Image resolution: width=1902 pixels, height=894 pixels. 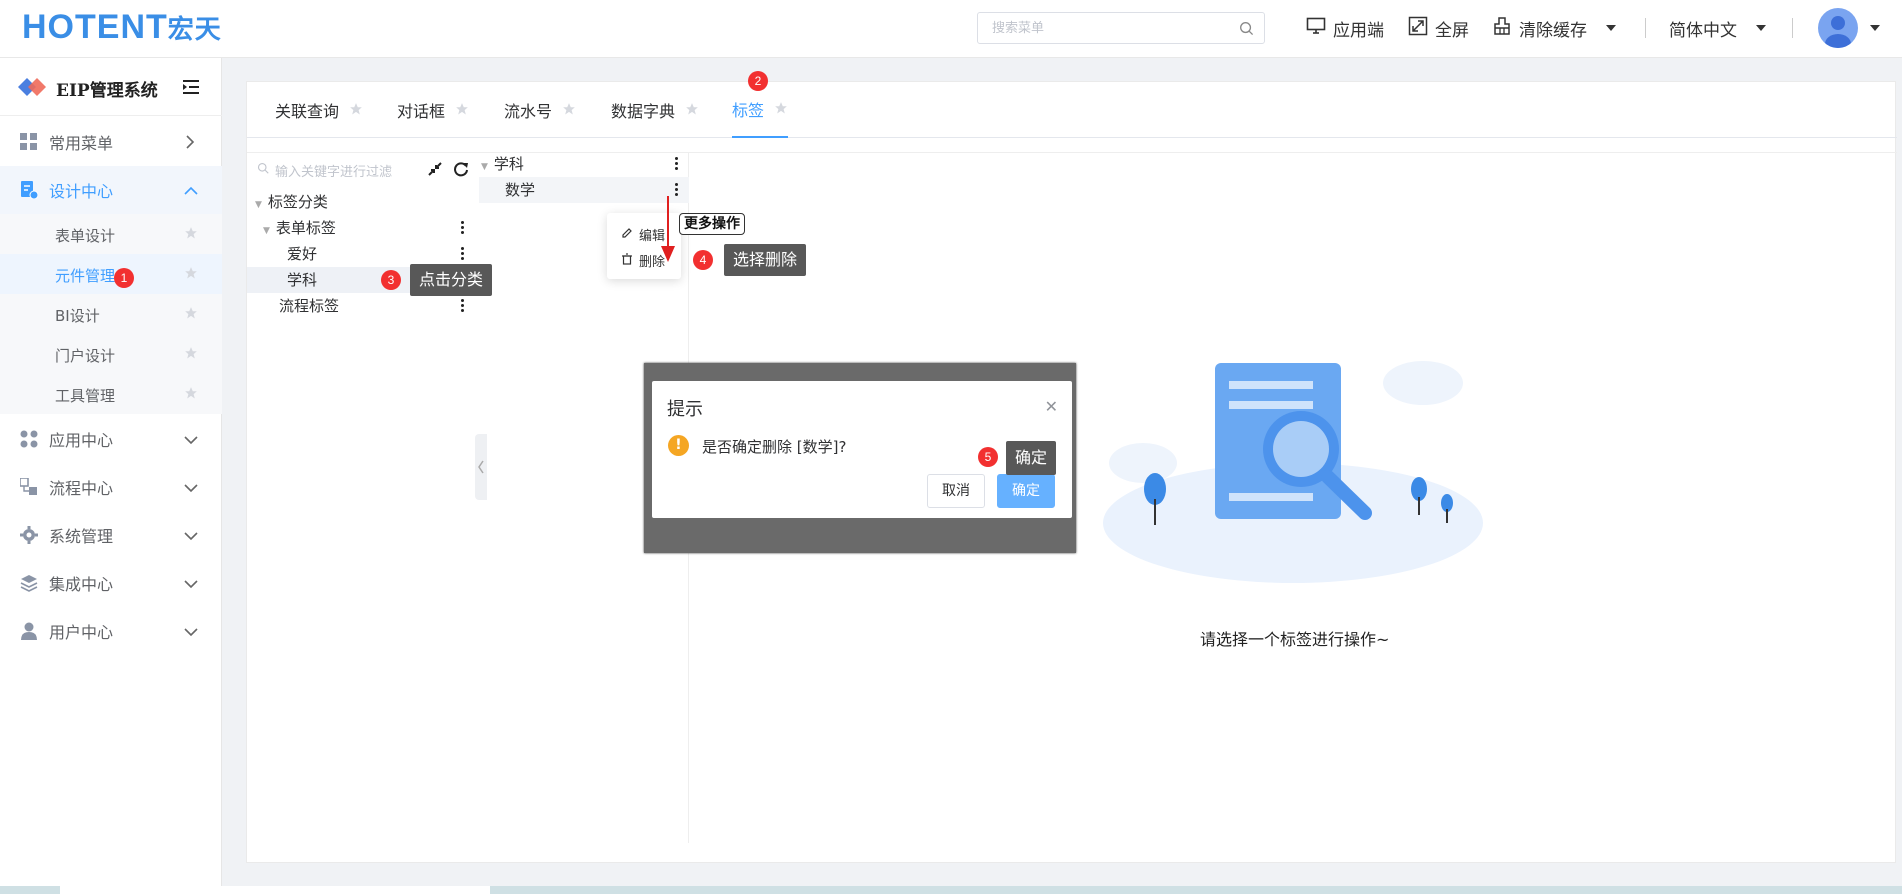 I want to click on tree-node-hobby: 爱好, so click(x=302, y=254).